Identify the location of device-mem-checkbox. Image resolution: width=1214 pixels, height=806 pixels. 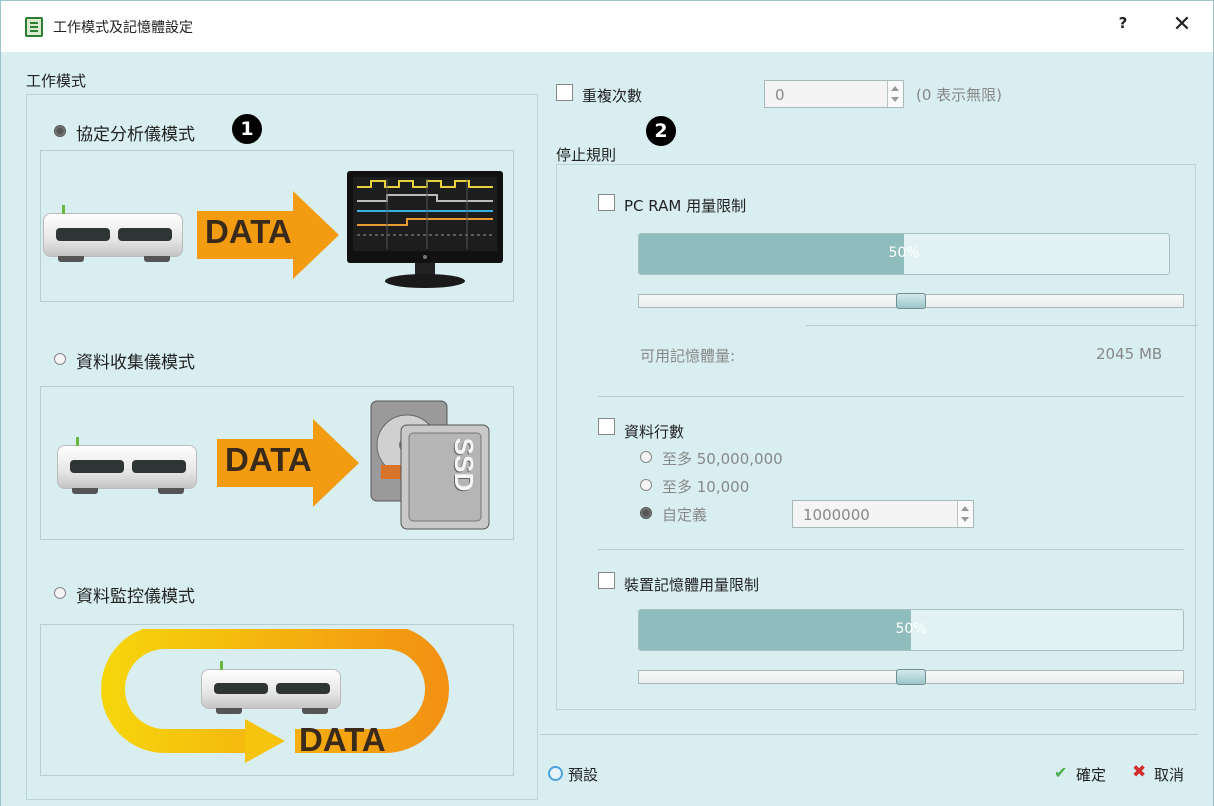
(606, 580).